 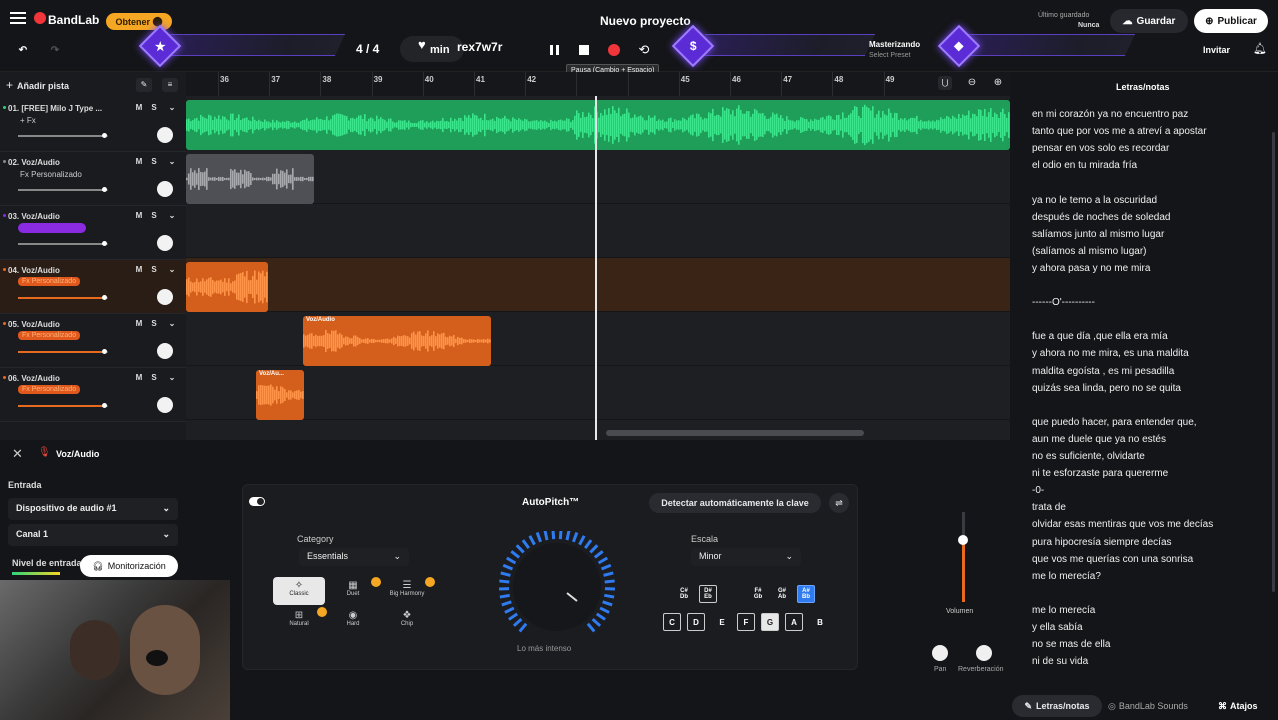 What do you see at coordinates (37, 85) in the screenshot?
I see `add-track-button: + Añadir pista` at bounding box center [37, 85].